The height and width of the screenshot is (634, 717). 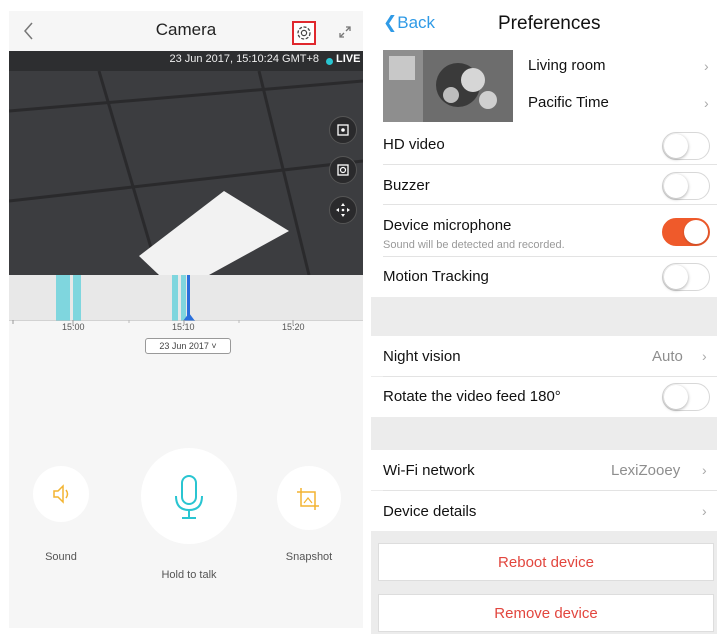 I want to click on back-button: ❮Back, so click(x=409, y=23).